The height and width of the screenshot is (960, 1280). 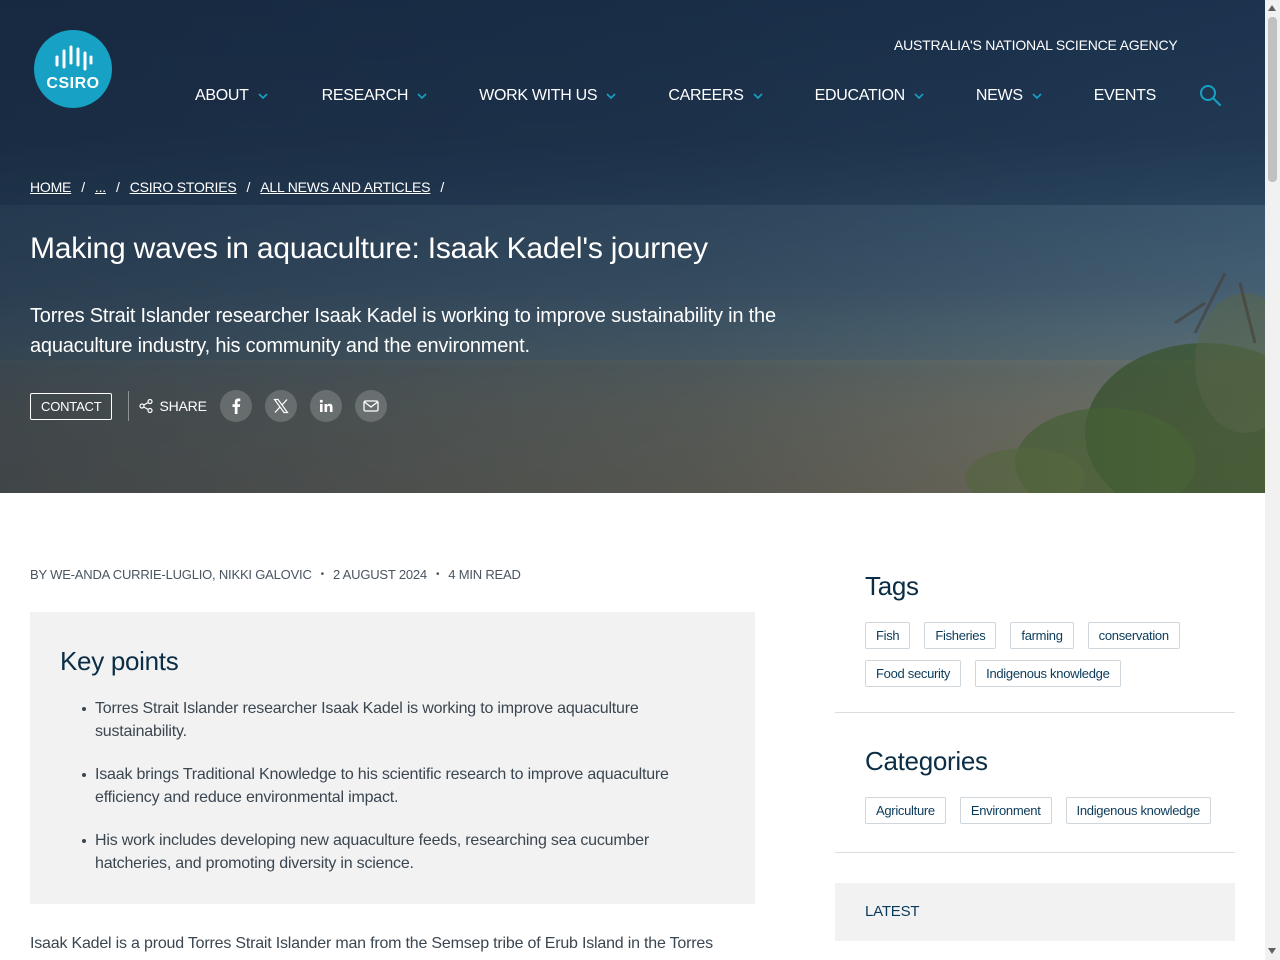 I want to click on tag-chip: Fisheries, so click(x=960, y=635).